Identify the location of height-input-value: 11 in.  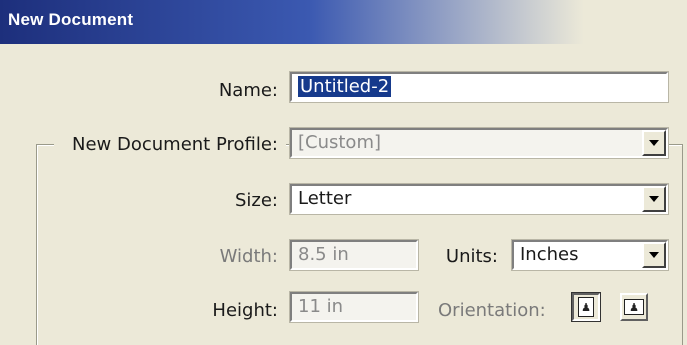
(321, 306).